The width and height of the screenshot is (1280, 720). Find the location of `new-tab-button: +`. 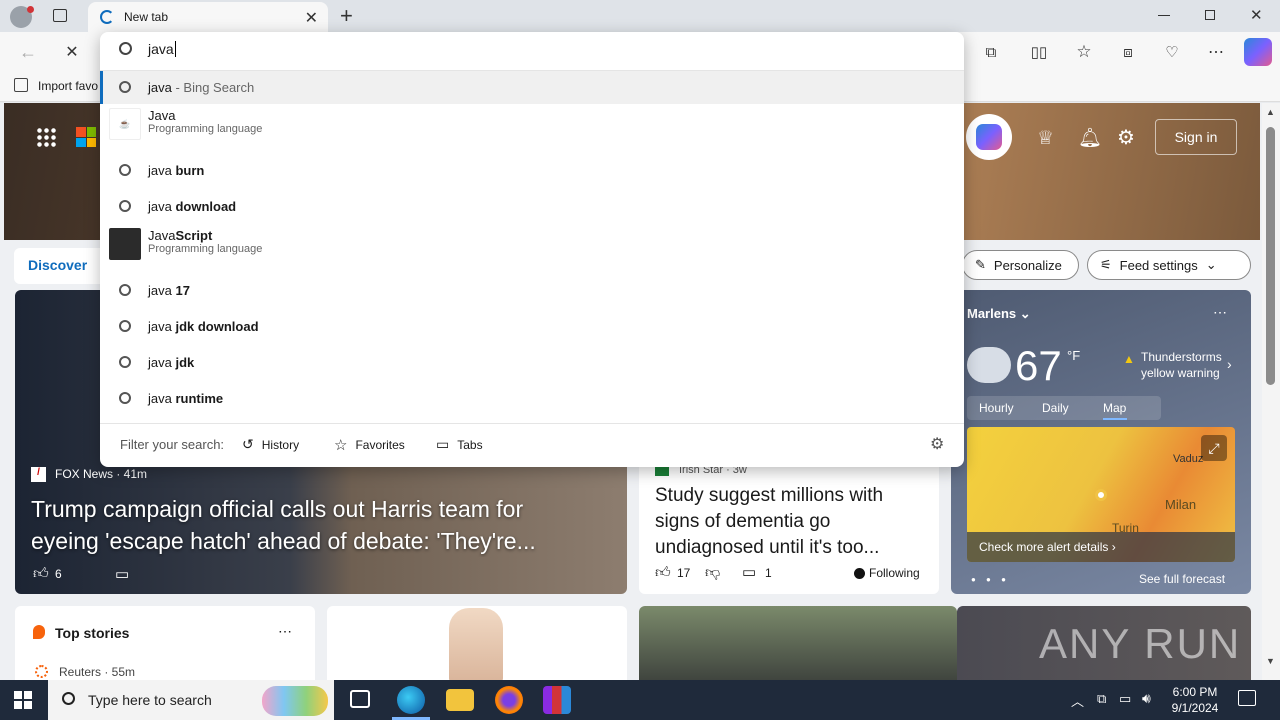

new-tab-button: + is located at coordinates (346, 16).